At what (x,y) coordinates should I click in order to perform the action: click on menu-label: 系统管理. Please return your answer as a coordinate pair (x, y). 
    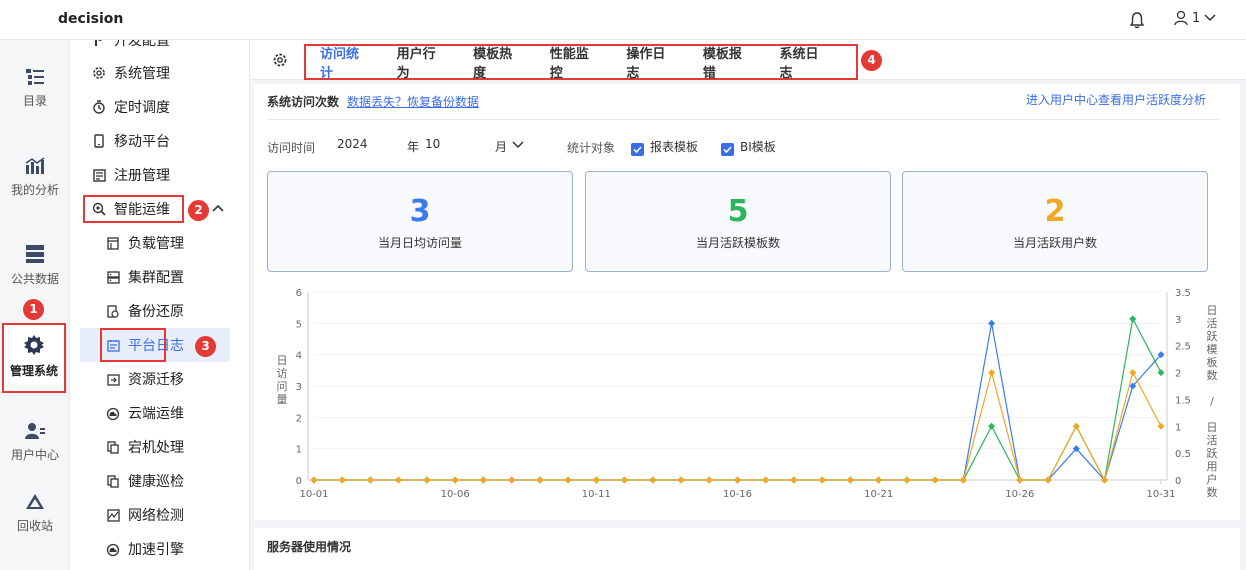
    Looking at the image, I should click on (142, 74).